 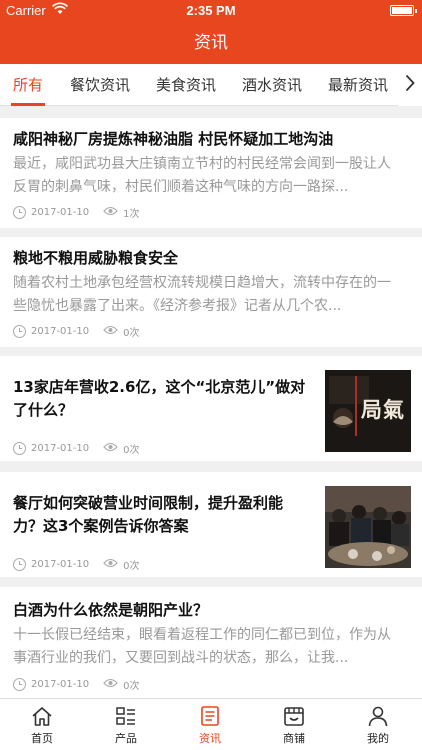 I want to click on tabbar-item-store: 商铺, so click(x=294, y=724).